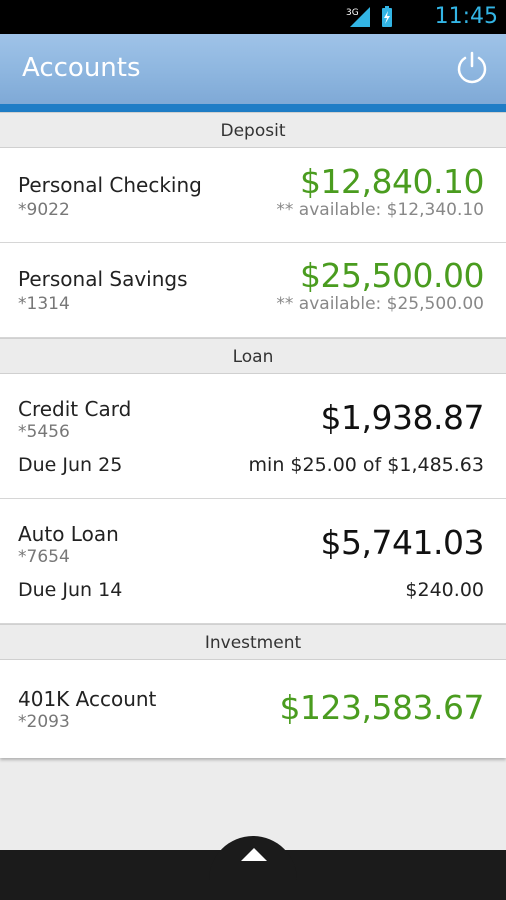  Describe the element at coordinates (253, 130) in the screenshot. I see `section-header-deposit: Deposit` at that location.